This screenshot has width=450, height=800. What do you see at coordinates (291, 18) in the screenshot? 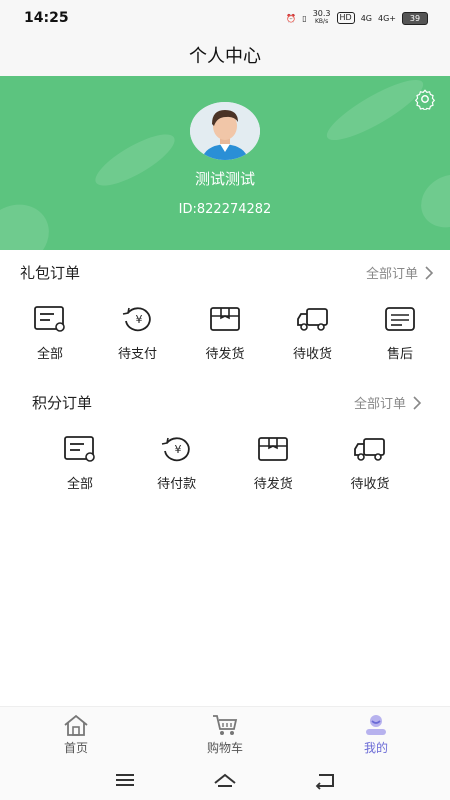
I see `alarm-icon: ⏰` at bounding box center [291, 18].